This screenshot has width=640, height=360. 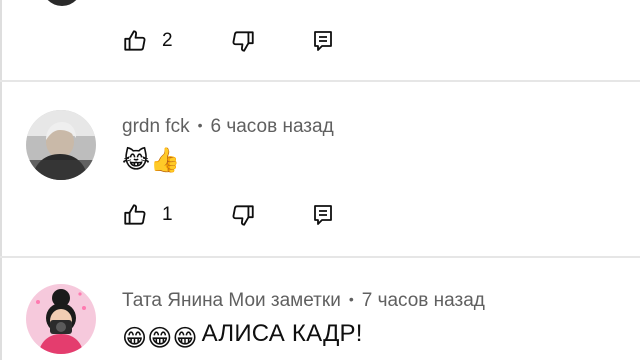 I want to click on like-count: 1, so click(x=167, y=214).